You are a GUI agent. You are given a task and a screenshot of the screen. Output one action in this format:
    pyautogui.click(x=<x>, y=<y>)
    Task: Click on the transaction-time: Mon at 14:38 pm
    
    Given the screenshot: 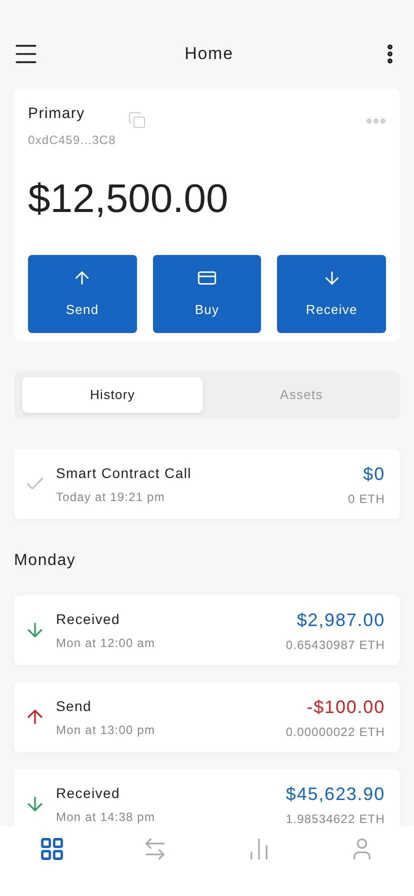 What is the action you would take?
    pyautogui.click(x=106, y=817)
    